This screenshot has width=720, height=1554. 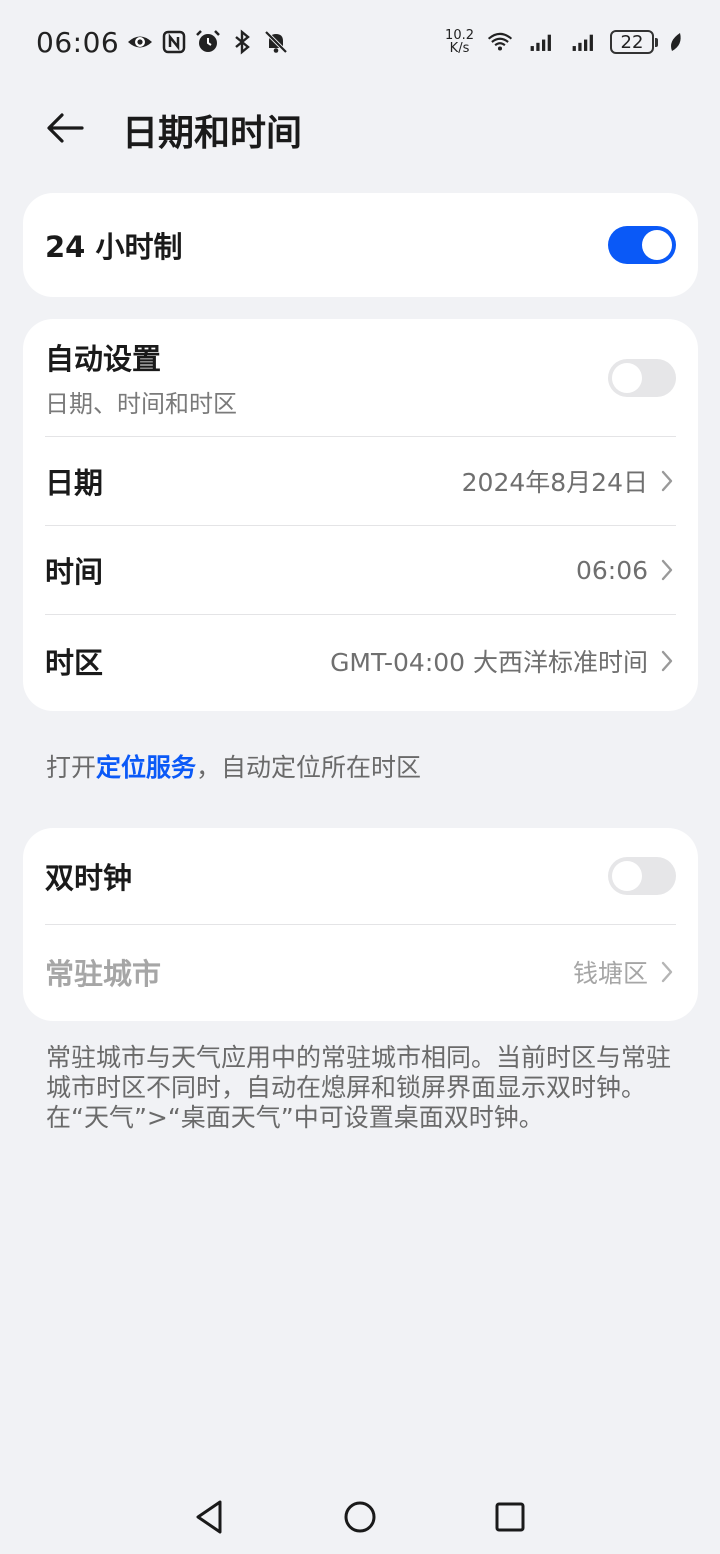 I want to click on nav-home-button, so click(x=360, y=1517).